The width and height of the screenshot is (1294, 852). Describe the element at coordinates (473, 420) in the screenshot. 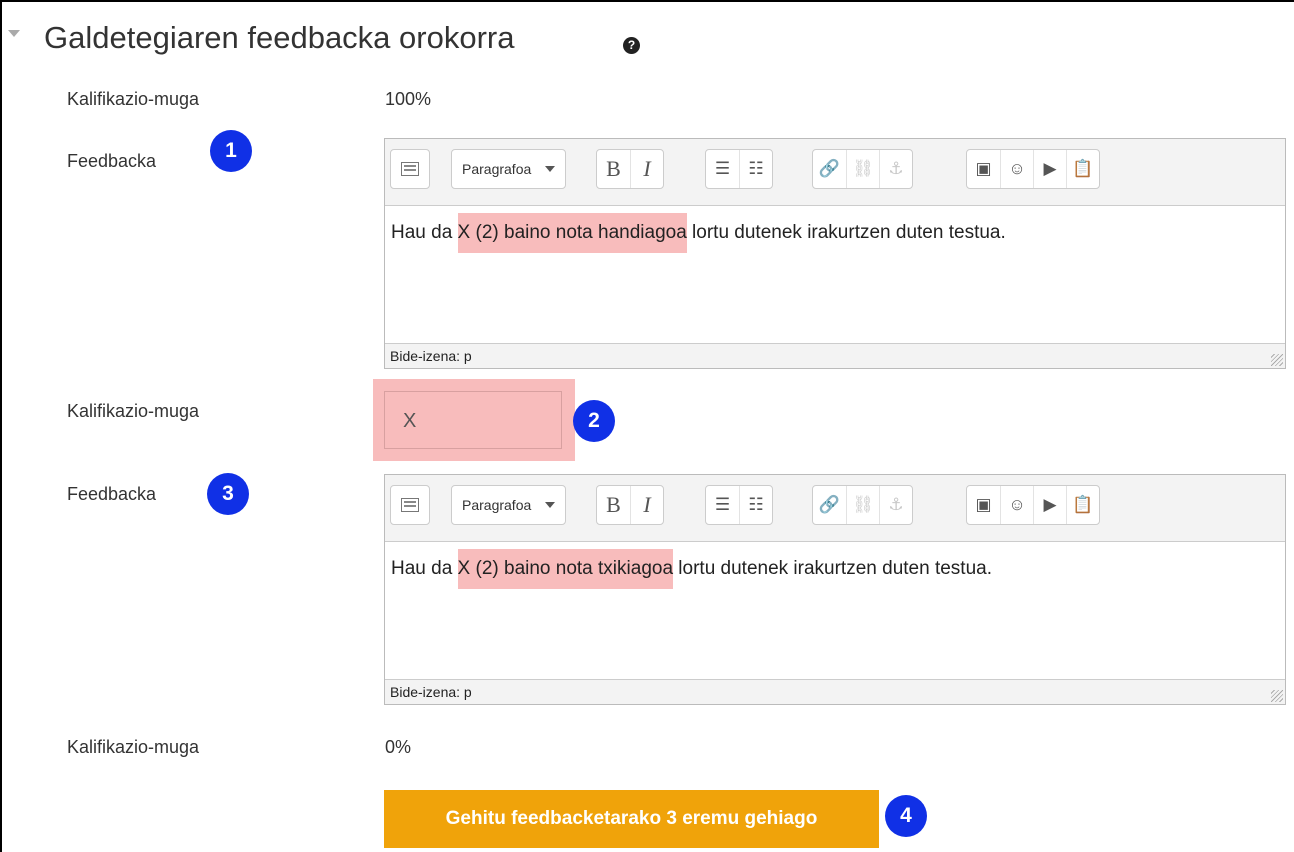

I see `grade-boundary-input: X` at that location.